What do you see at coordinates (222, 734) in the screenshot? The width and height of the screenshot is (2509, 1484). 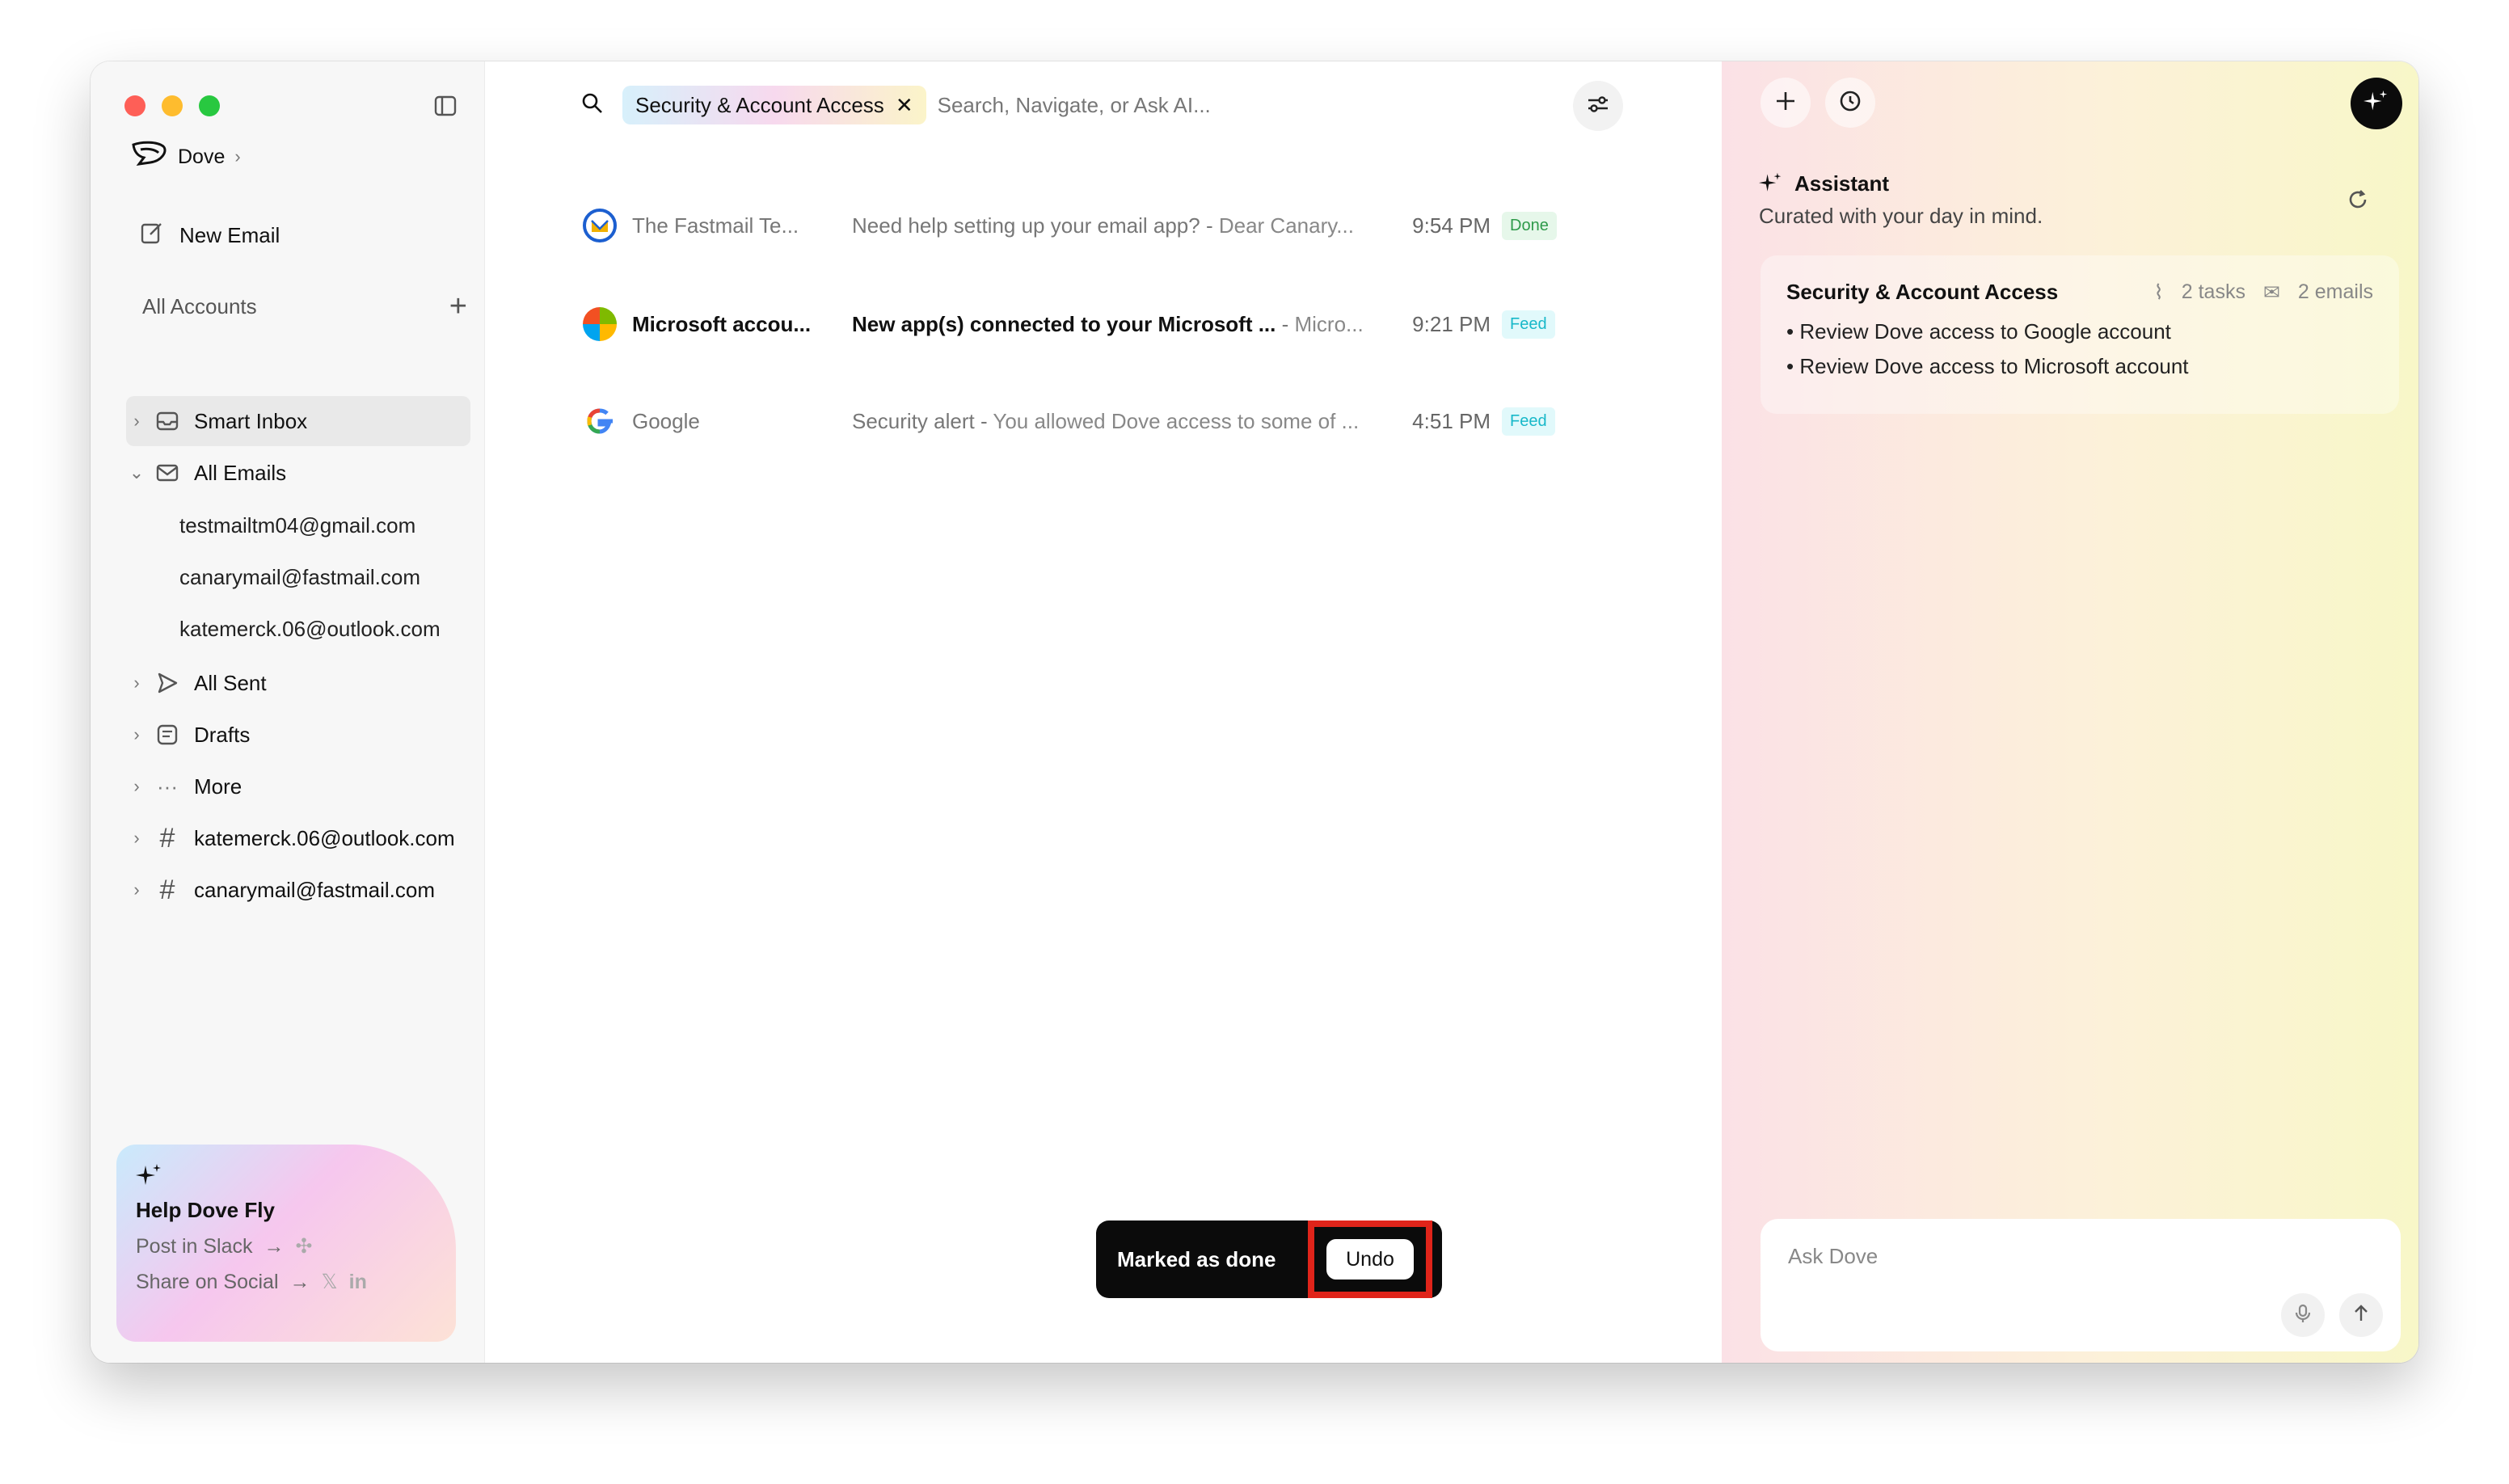 I see `sidebar-item-label: Drafts` at bounding box center [222, 734].